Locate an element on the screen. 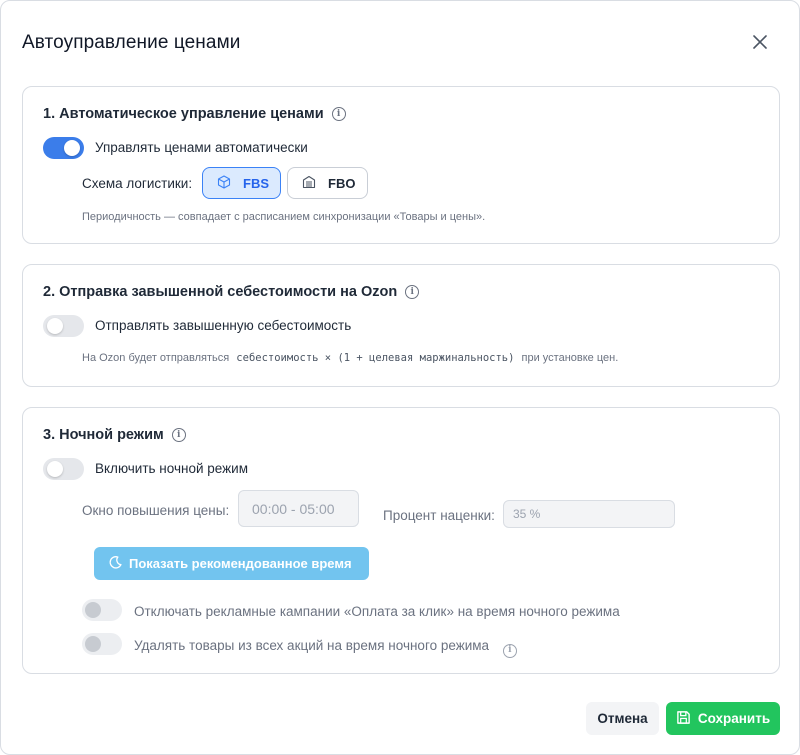 This screenshot has width=800, height=755. close-icon is located at coordinates (760, 42).